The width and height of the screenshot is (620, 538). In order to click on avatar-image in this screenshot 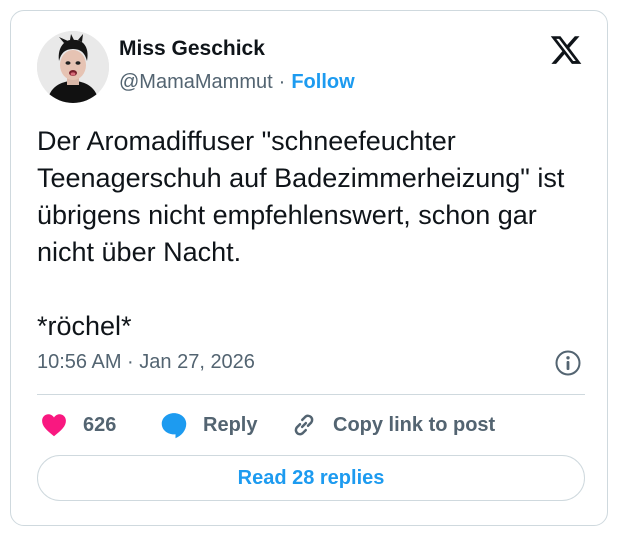, I will do `click(73, 67)`.